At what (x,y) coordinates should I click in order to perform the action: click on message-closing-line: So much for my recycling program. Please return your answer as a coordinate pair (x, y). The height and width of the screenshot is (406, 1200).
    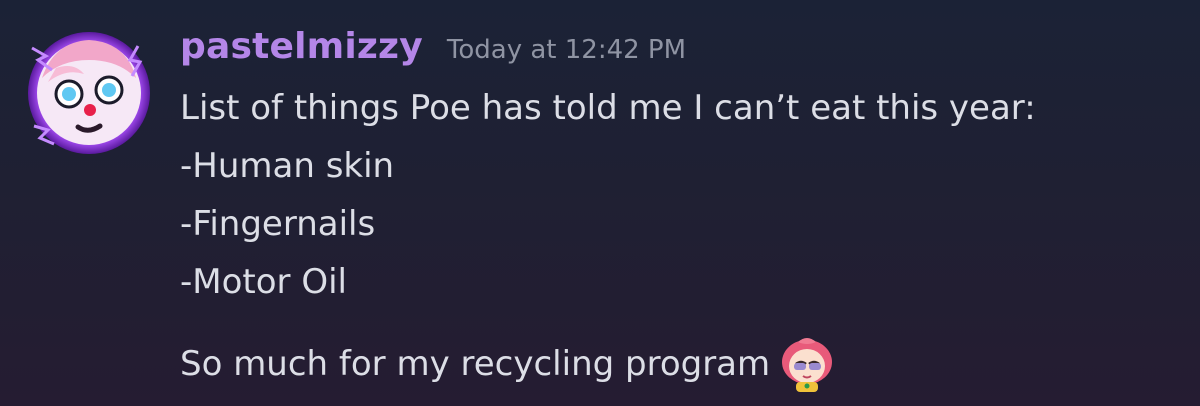
    Looking at the image, I should click on (508, 364).